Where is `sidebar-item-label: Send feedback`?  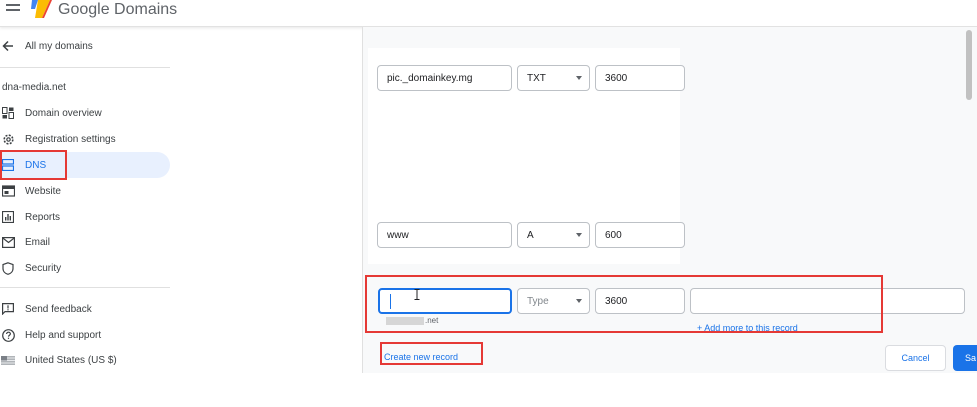 sidebar-item-label: Send feedback is located at coordinates (58, 309).